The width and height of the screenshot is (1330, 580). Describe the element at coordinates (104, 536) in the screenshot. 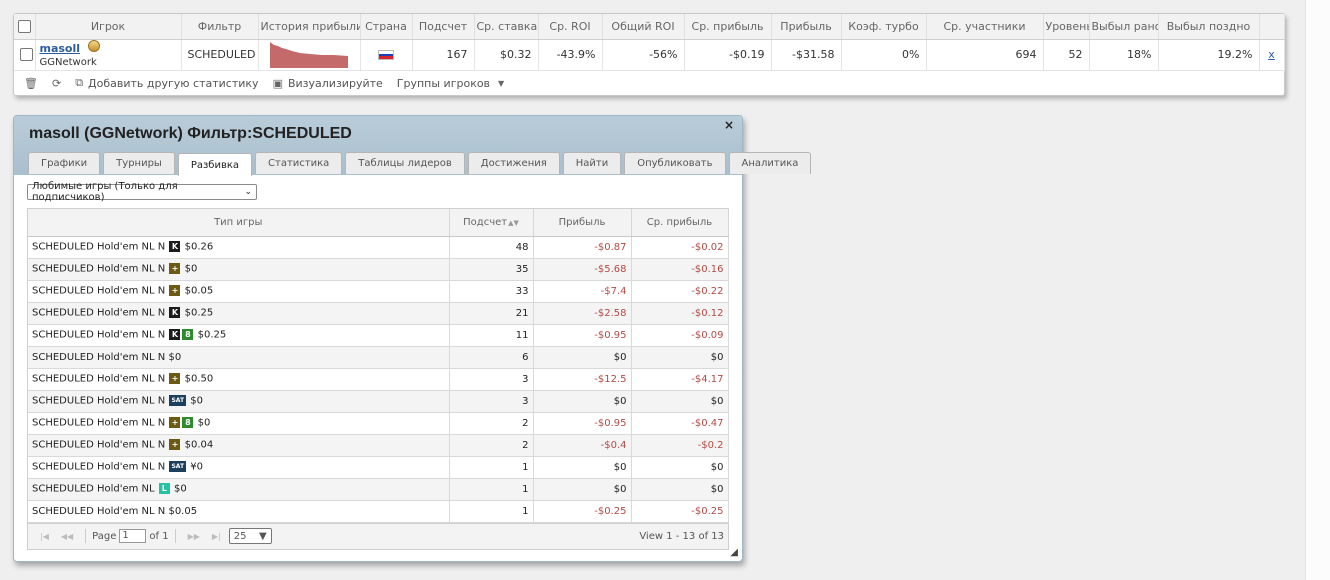

I see `page-label: Page` at that location.